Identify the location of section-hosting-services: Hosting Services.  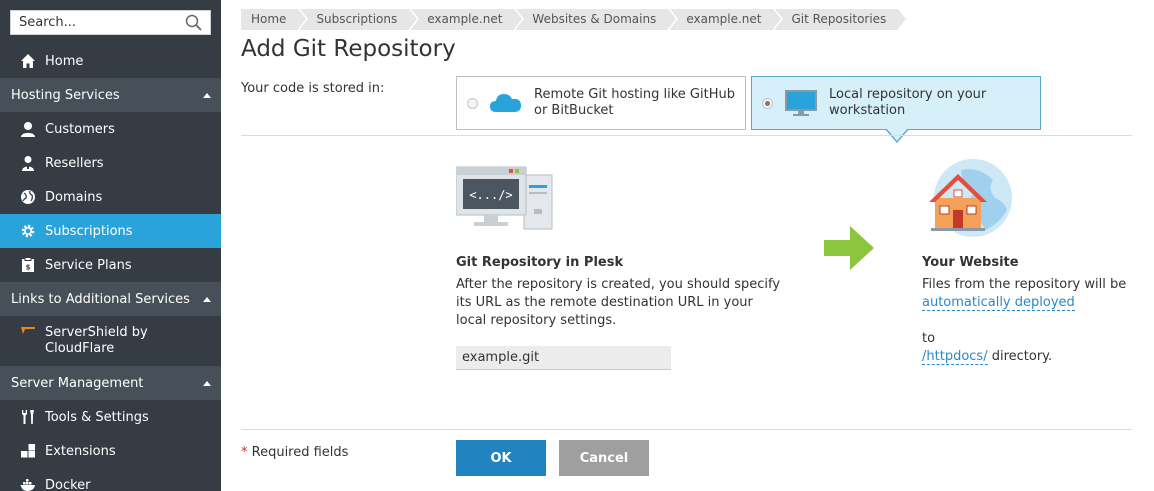
(110, 95).